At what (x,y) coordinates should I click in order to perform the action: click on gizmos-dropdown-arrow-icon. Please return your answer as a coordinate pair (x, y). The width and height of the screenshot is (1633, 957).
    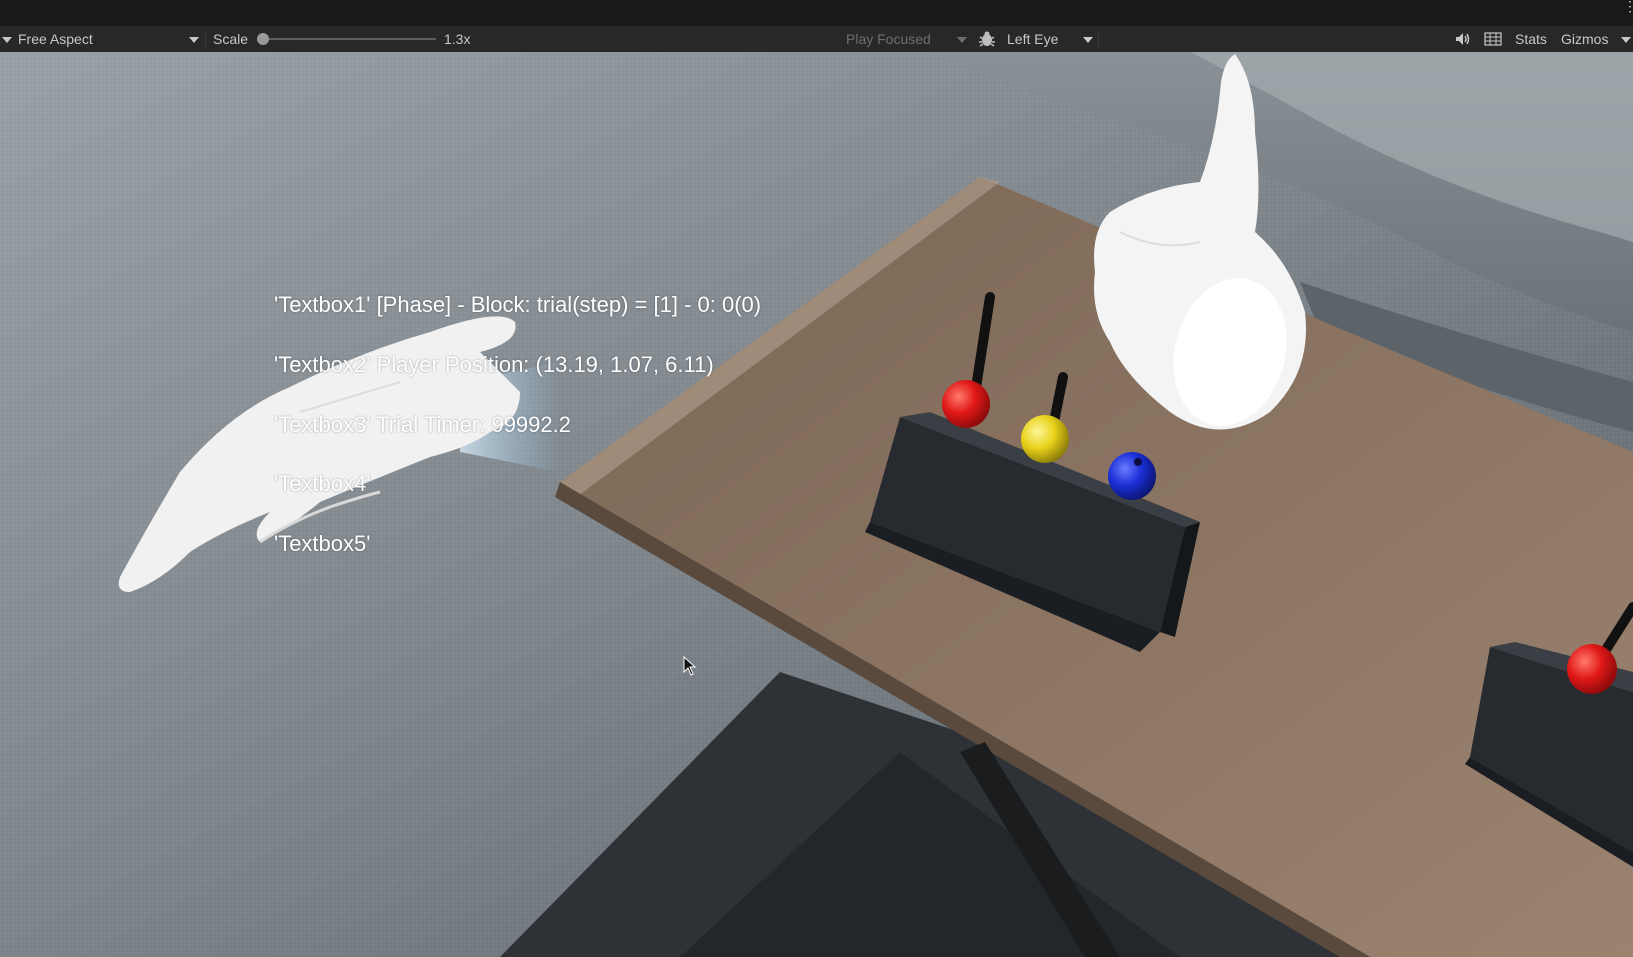
    Looking at the image, I should click on (1626, 39).